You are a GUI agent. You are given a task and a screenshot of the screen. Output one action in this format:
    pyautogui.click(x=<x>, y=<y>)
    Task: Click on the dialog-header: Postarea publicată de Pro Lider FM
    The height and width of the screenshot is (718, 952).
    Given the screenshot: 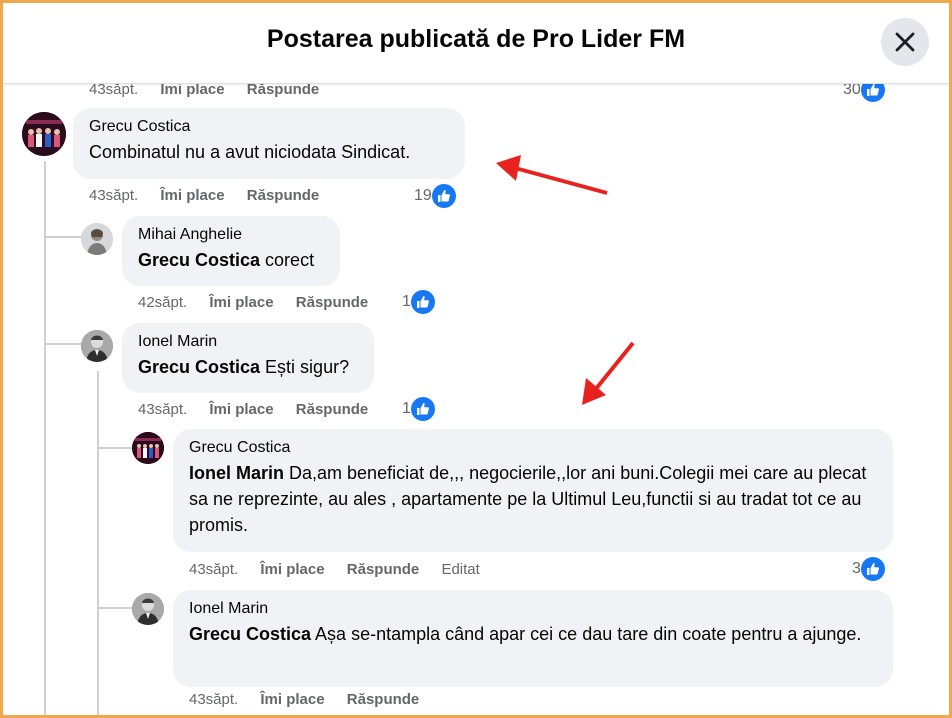 What is the action you would take?
    pyautogui.click(x=476, y=43)
    